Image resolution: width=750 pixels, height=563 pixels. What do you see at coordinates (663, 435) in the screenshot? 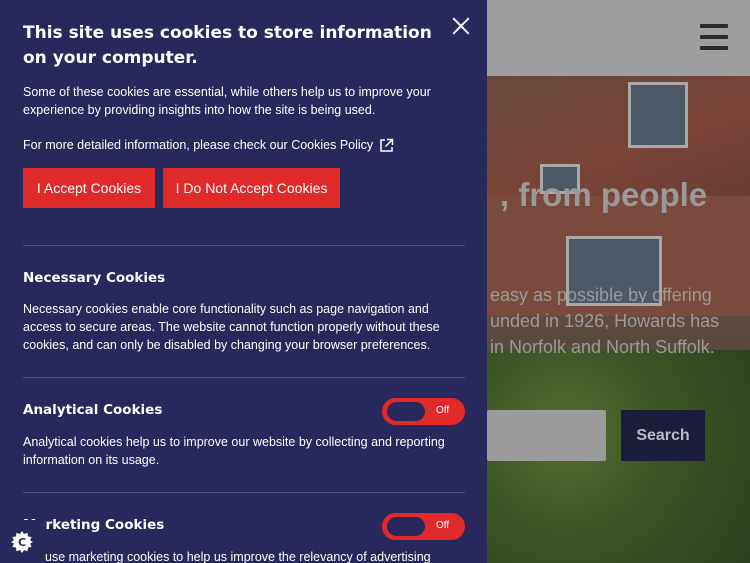
I see `search-button: Search` at bounding box center [663, 435].